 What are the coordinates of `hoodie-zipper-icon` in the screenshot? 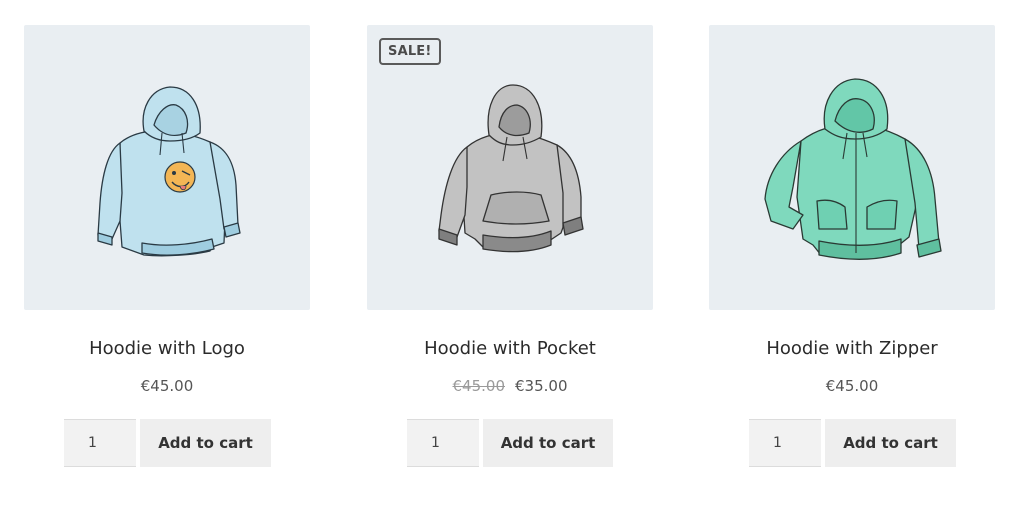 It's located at (853, 169).